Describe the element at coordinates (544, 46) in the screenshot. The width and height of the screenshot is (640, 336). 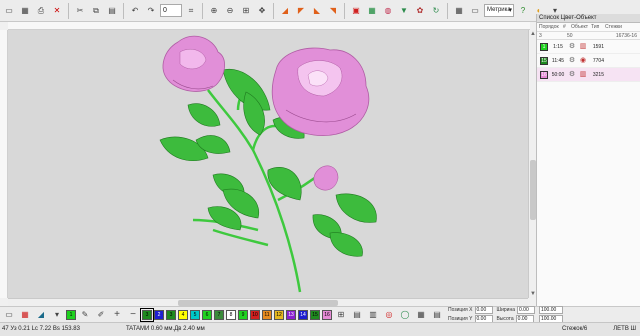
I see `color-swatch: 1` at that location.